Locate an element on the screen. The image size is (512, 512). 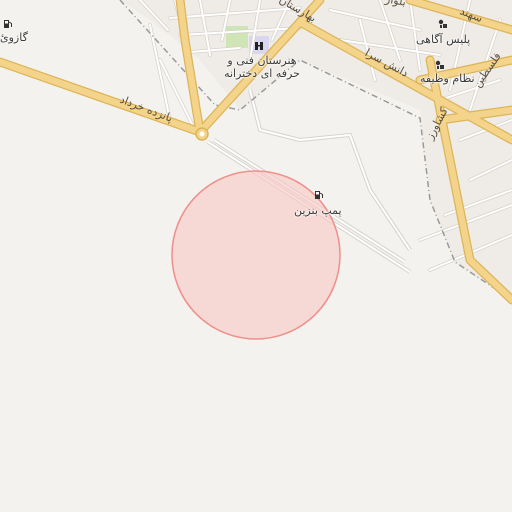
poi-label-police: پلیس آگاهی is located at coordinates (443, 39).